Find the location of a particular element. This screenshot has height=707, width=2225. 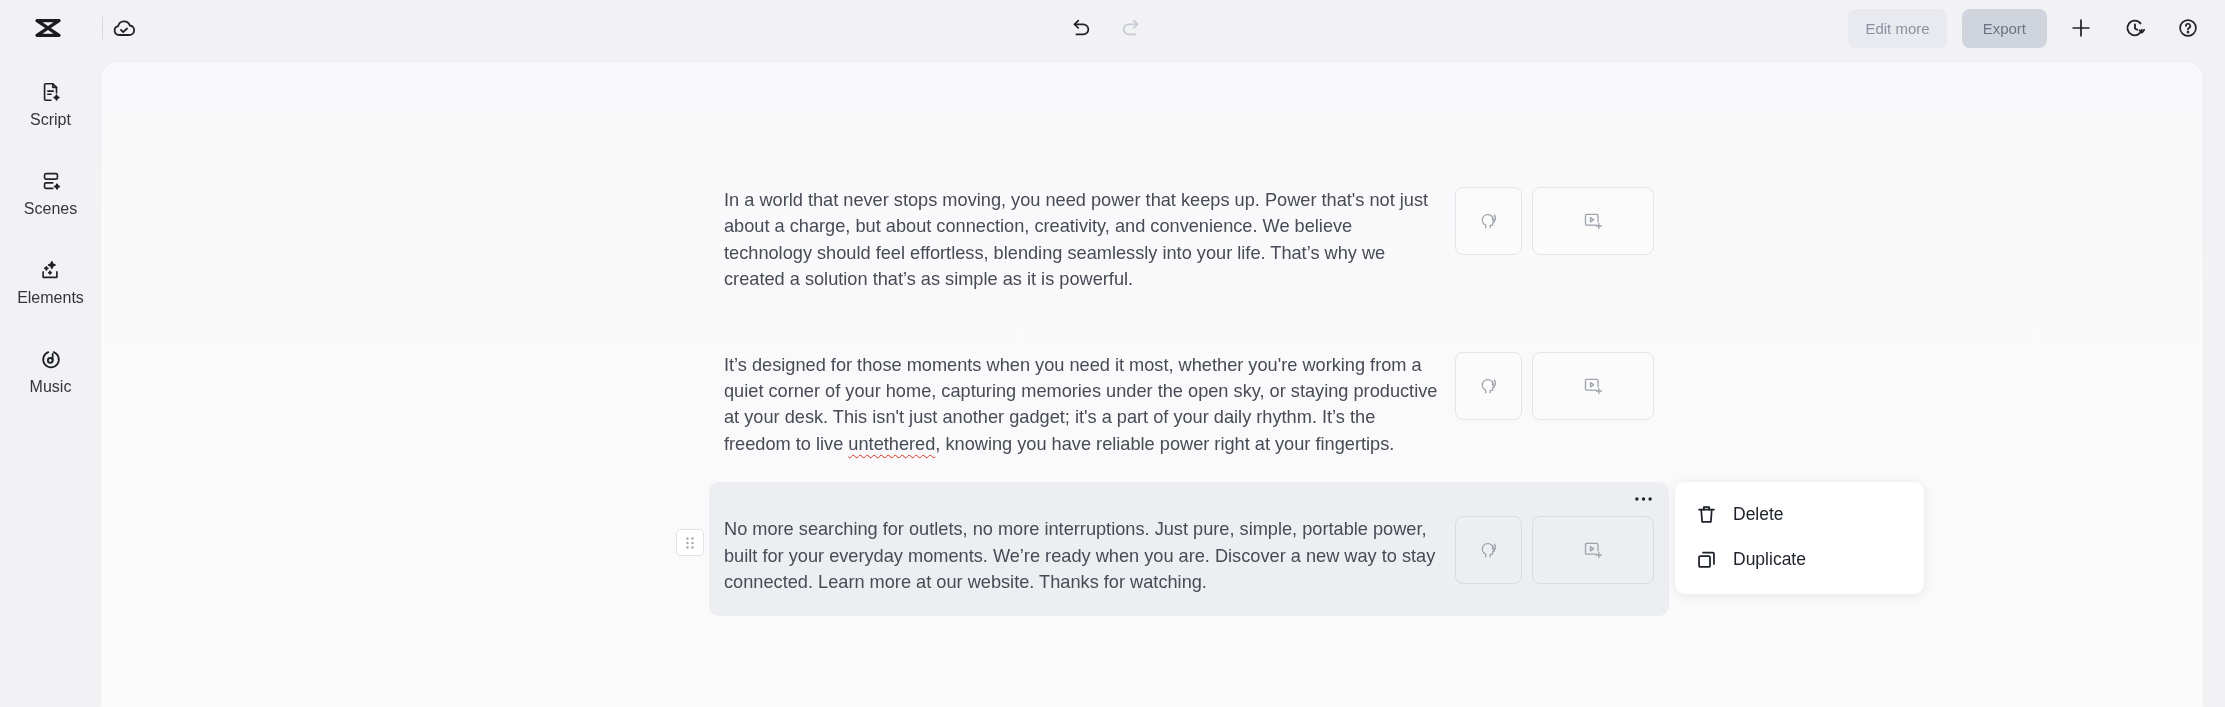

trash-icon is located at coordinates (1706, 515).